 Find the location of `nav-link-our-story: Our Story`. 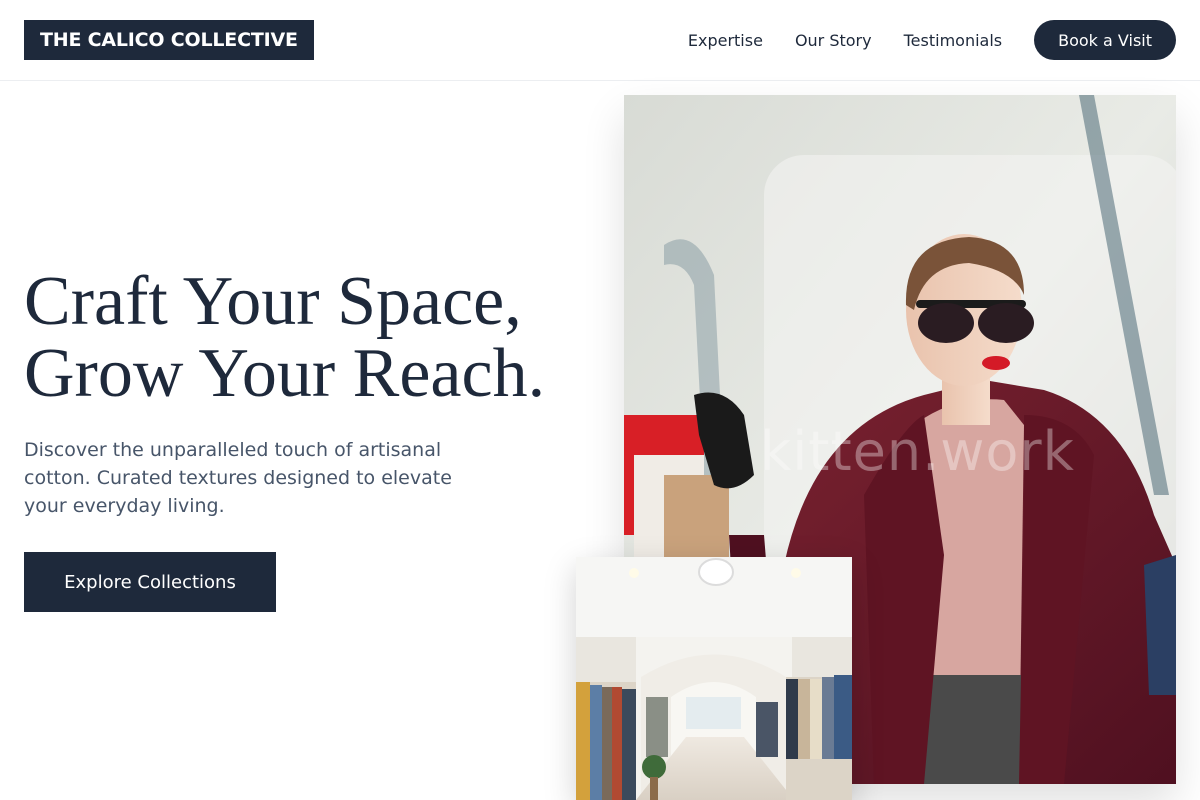

nav-link-our-story: Our Story is located at coordinates (833, 40).